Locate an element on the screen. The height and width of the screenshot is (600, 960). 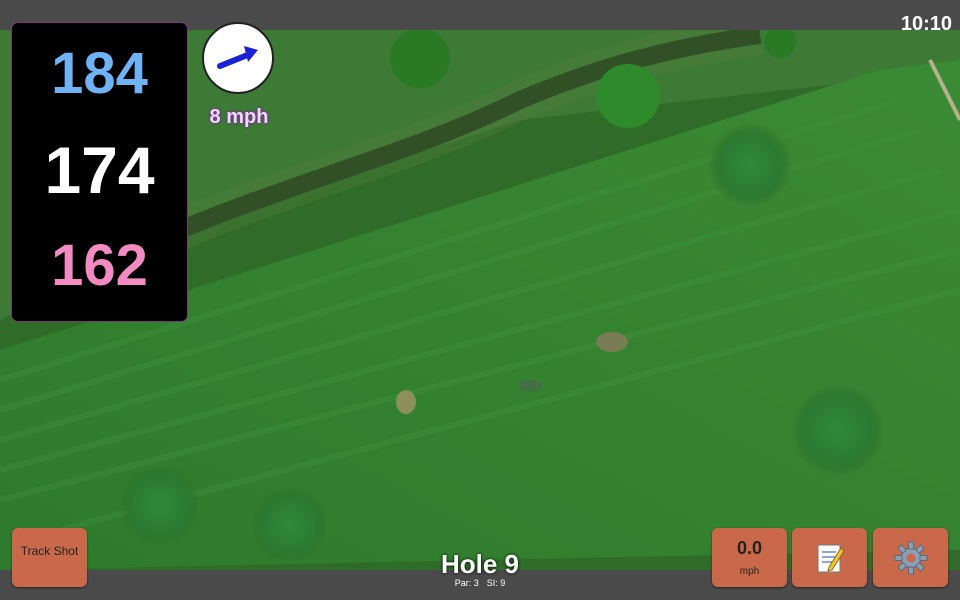
wind-indicator is located at coordinates (238, 58).